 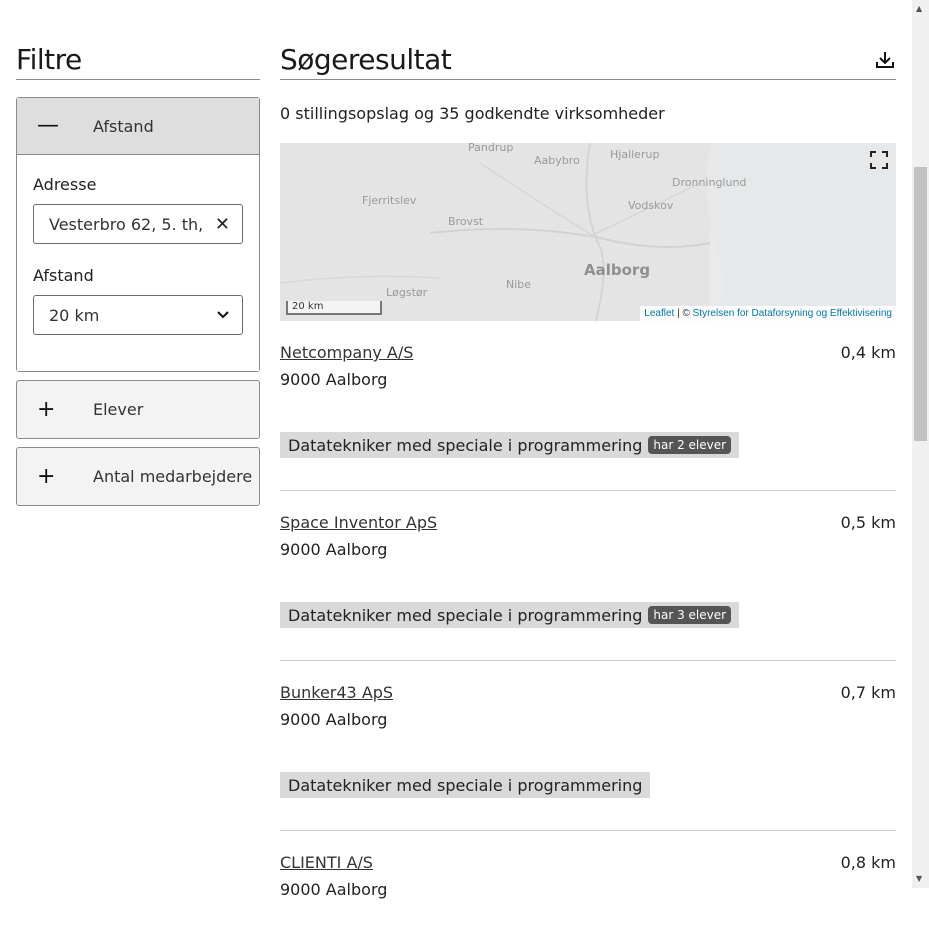 What do you see at coordinates (389, 200) in the screenshot?
I see `map-town: Fjerritslev` at bounding box center [389, 200].